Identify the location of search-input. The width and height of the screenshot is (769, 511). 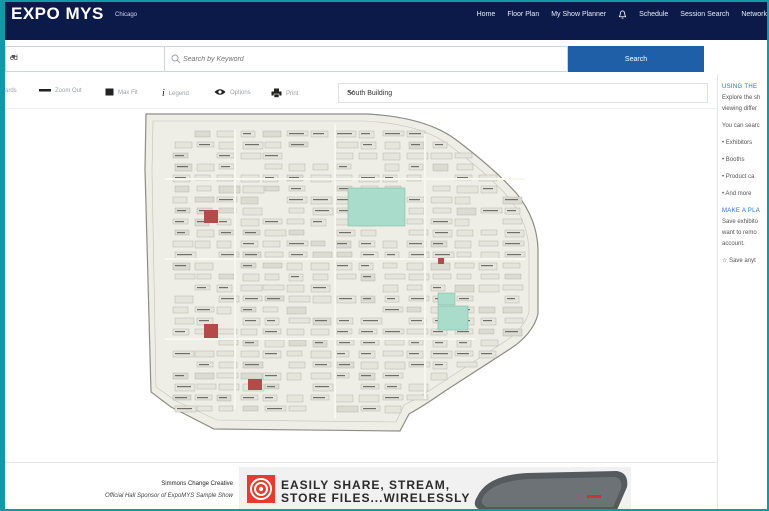
(368, 59).